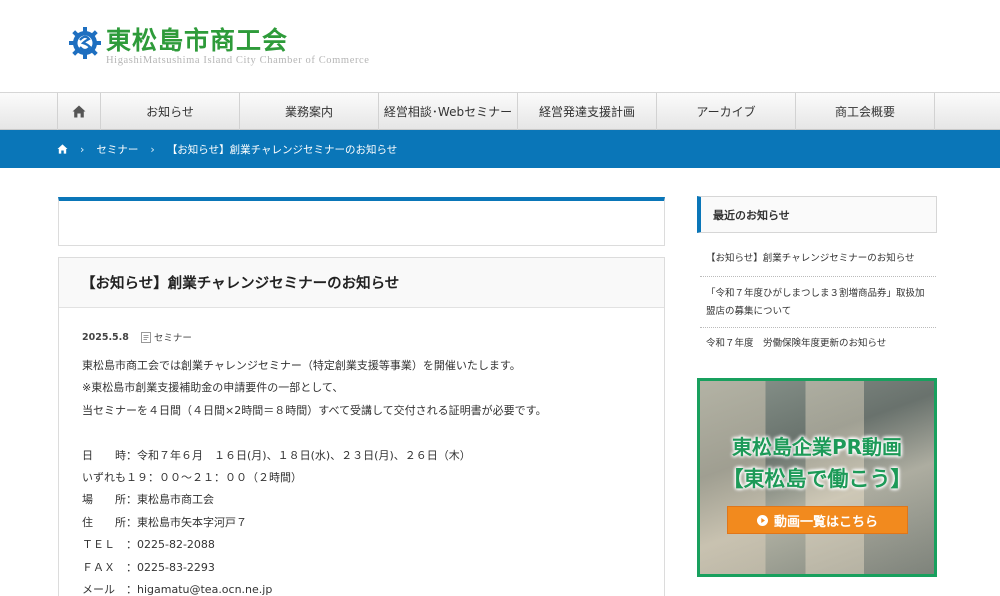 The width and height of the screenshot is (1000, 596). Describe the element at coordinates (62, 149) in the screenshot. I see `breadcrumb-home-icon` at that location.